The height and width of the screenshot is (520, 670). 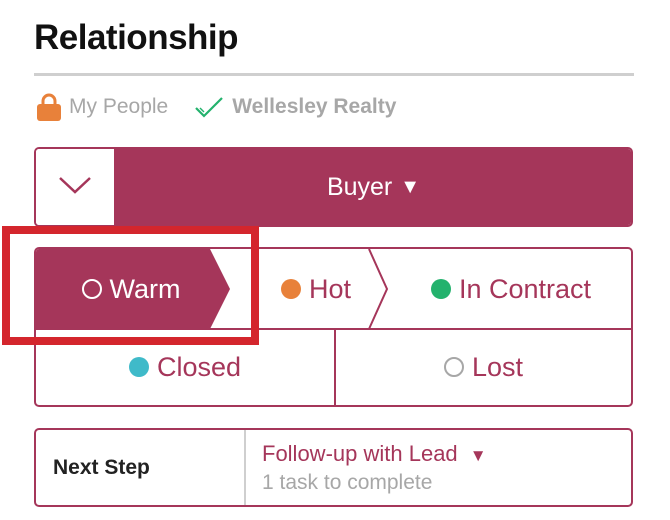 I want to click on stage-hot: Hot, so click(x=316, y=289).